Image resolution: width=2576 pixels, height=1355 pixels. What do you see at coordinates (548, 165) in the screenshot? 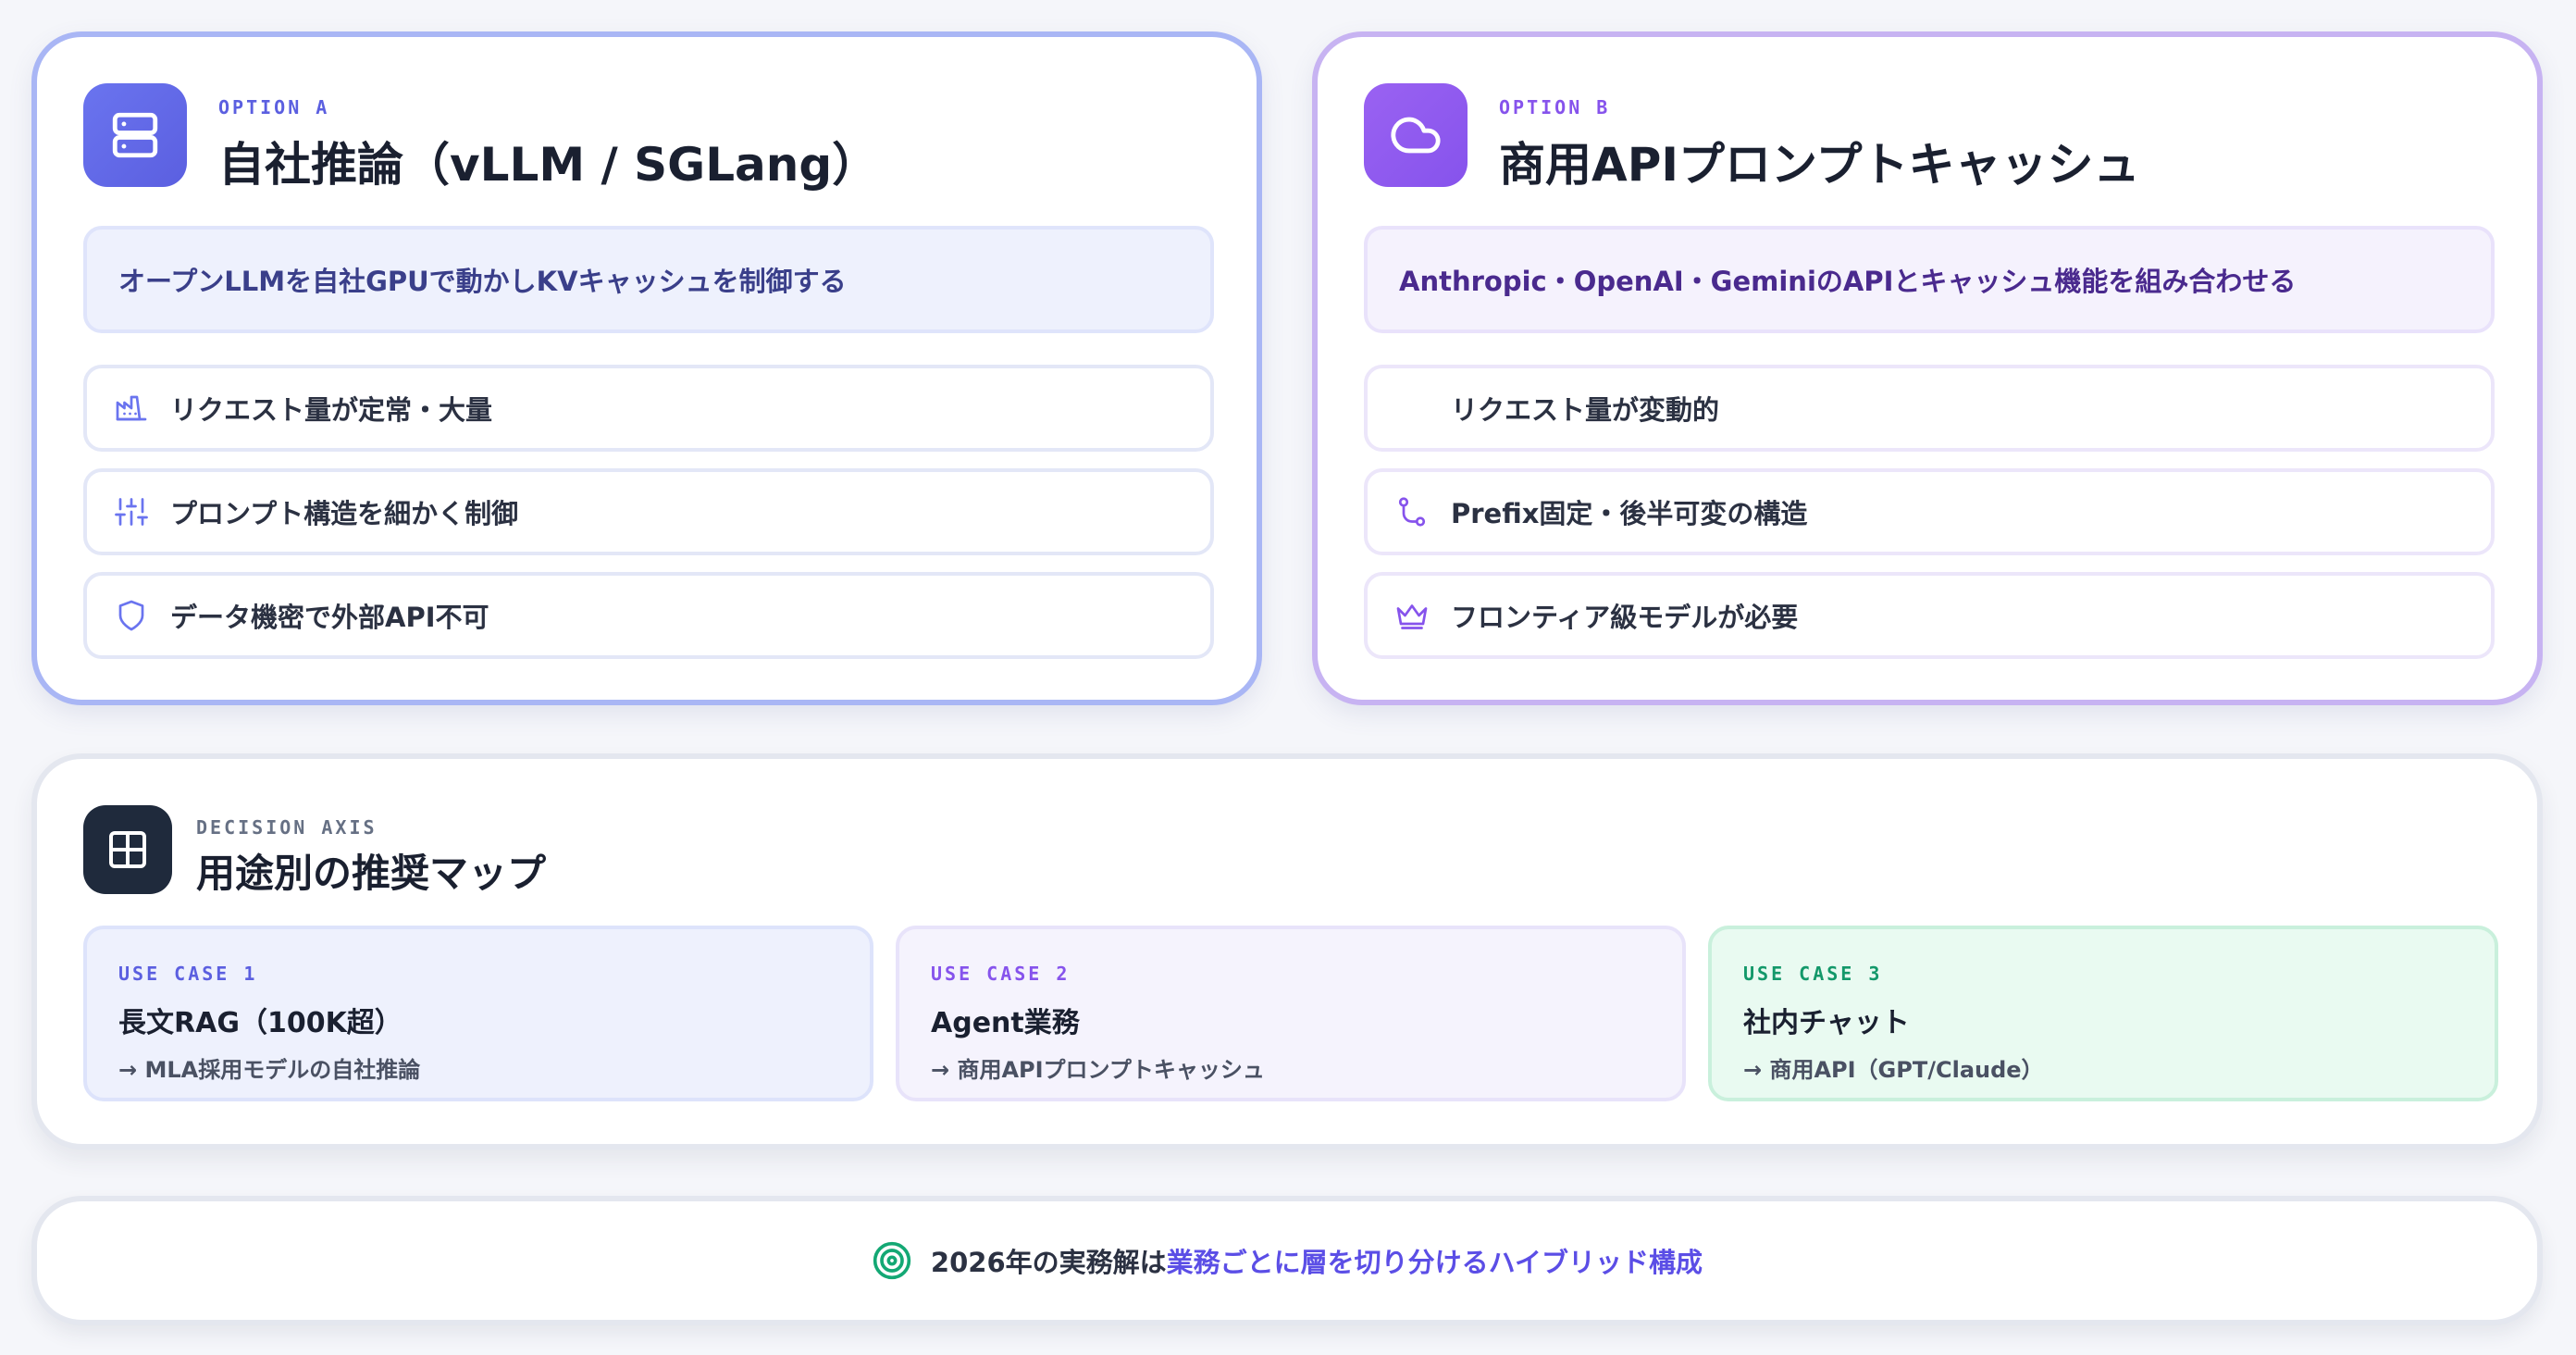
I see `option-a-title: 自社推論（vLLM / SGLang）` at bounding box center [548, 165].